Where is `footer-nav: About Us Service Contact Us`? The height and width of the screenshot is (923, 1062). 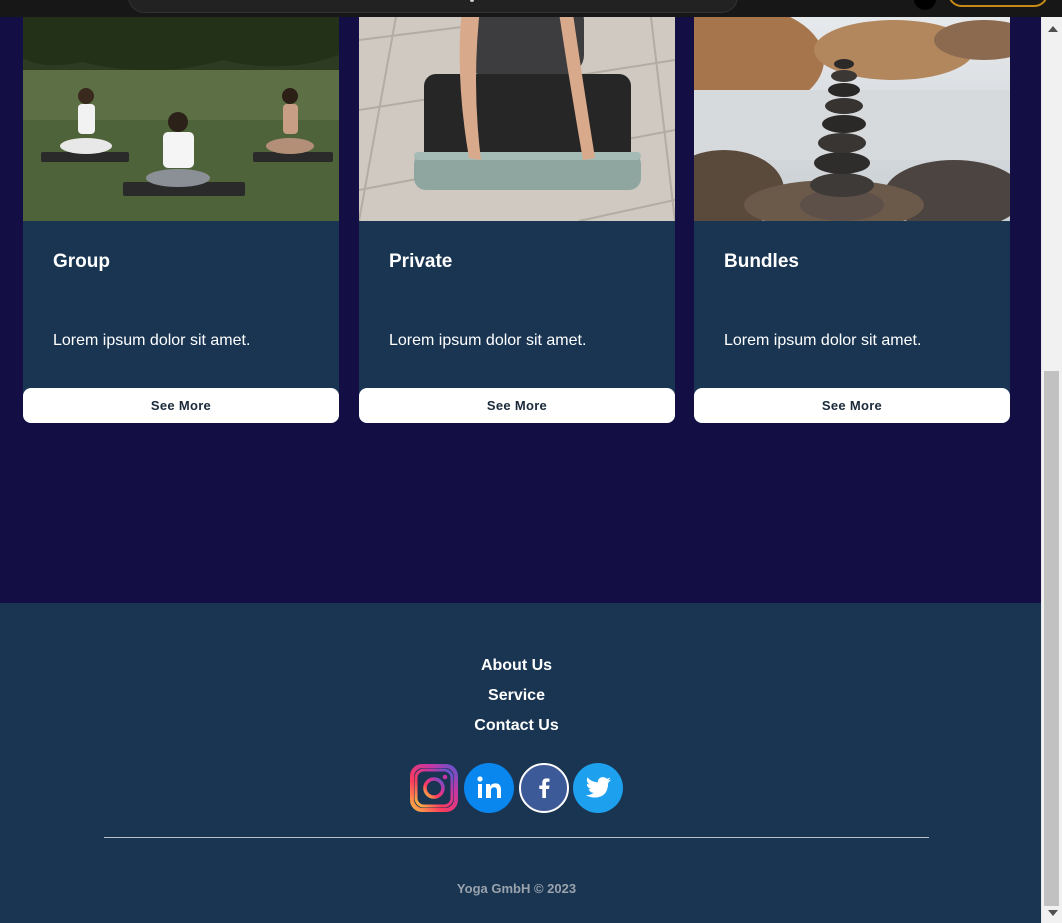
footer-nav: About Us Service Contact Us is located at coordinates (516, 696).